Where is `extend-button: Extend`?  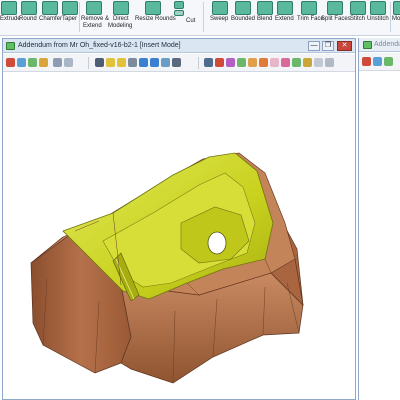
extend-button: Extend is located at coordinates (285, 17).